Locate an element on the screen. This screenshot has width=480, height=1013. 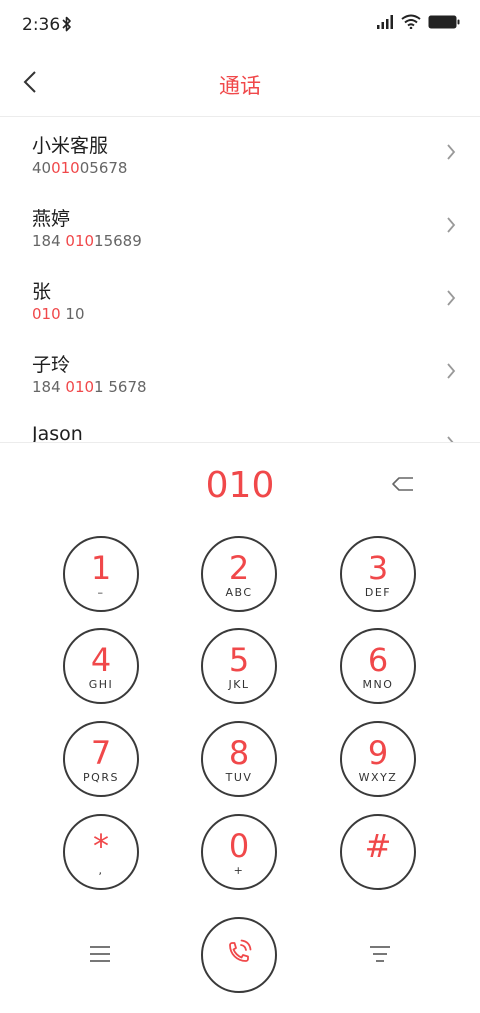
key-digit: 4 is located at coordinates (101, 660).